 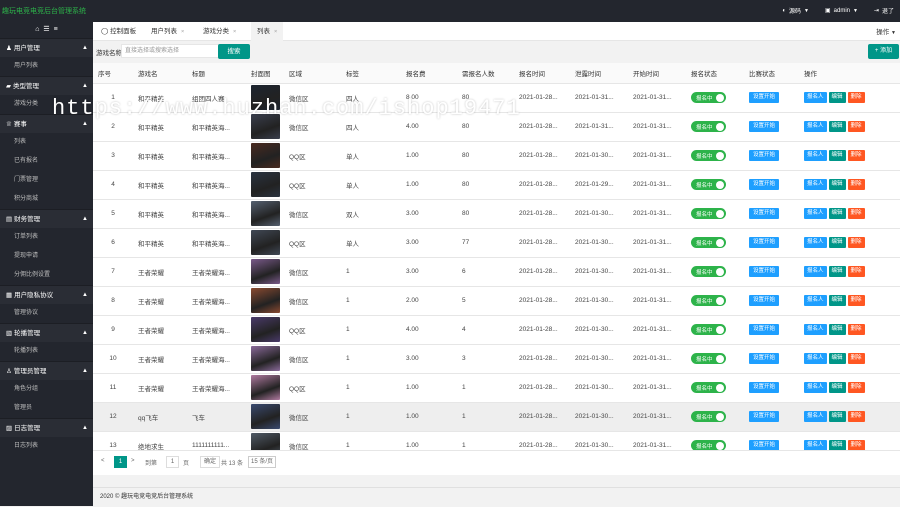 I want to click on sidebar-group: ▰ 类型管理 ▲, so click(x=46, y=85).